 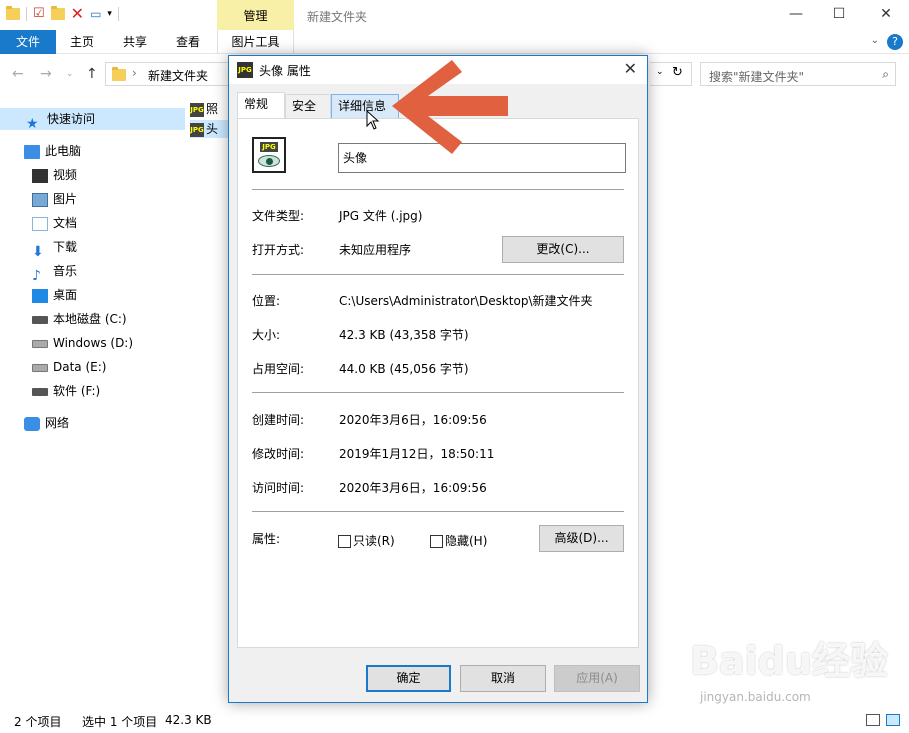 What do you see at coordinates (92, 120) in the screenshot?
I see `nav-quick-access: ★ 快速访问` at bounding box center [92, 120].